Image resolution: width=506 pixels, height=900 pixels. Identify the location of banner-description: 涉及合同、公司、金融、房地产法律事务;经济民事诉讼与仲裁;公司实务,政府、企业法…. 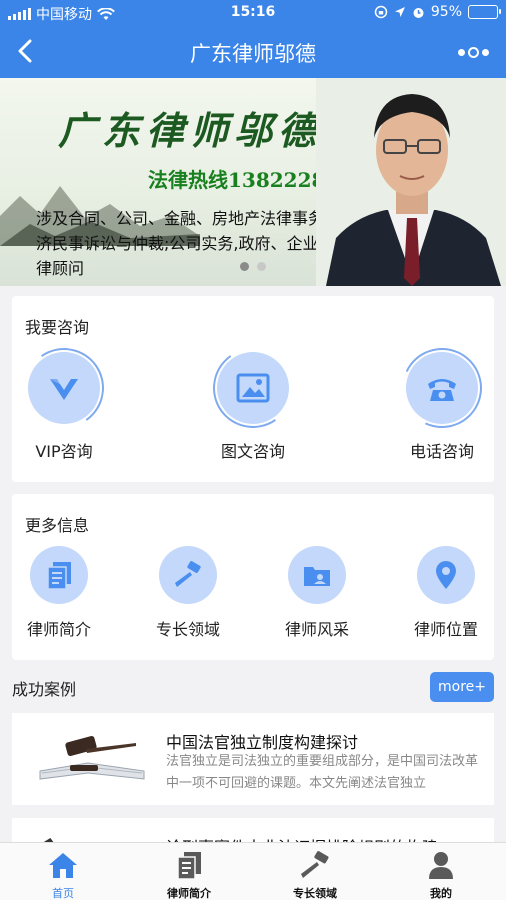
(191, 243).